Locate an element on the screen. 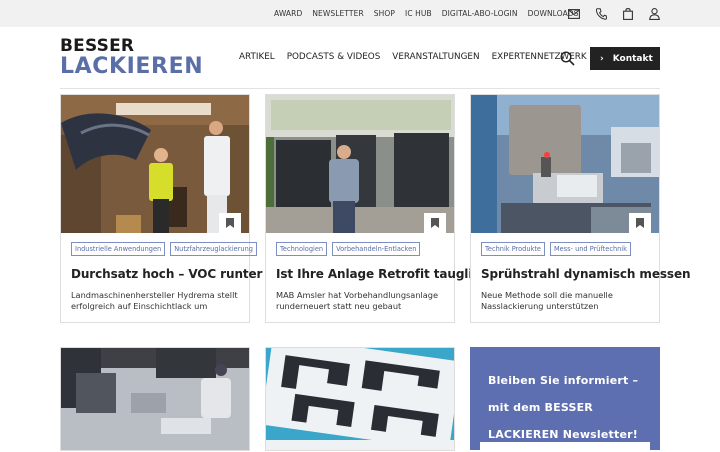 The image size is (720, 452). top-link-ic-hub: IC HUB is located at coordinates (418, 13).